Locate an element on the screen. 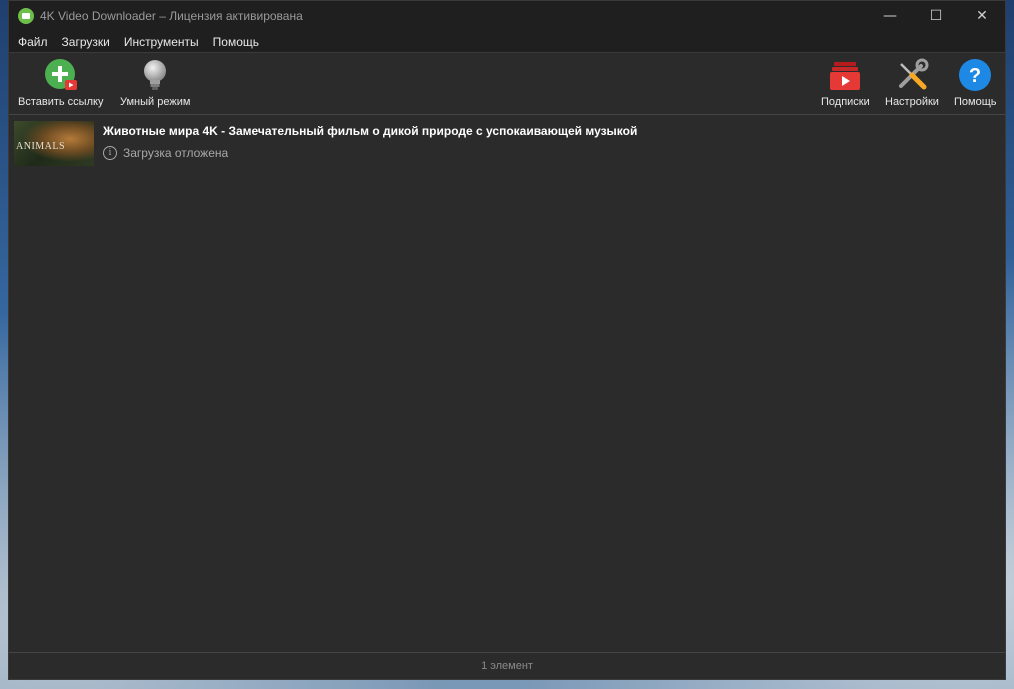  window-controls: — ☐ ✕ is located at coordinates (936, 16).